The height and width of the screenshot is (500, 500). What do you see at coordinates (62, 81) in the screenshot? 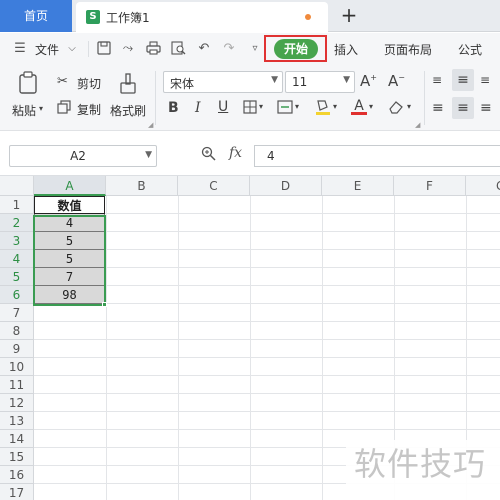
I see `scissors-icon: ✂` at bounding box center [62, 81].